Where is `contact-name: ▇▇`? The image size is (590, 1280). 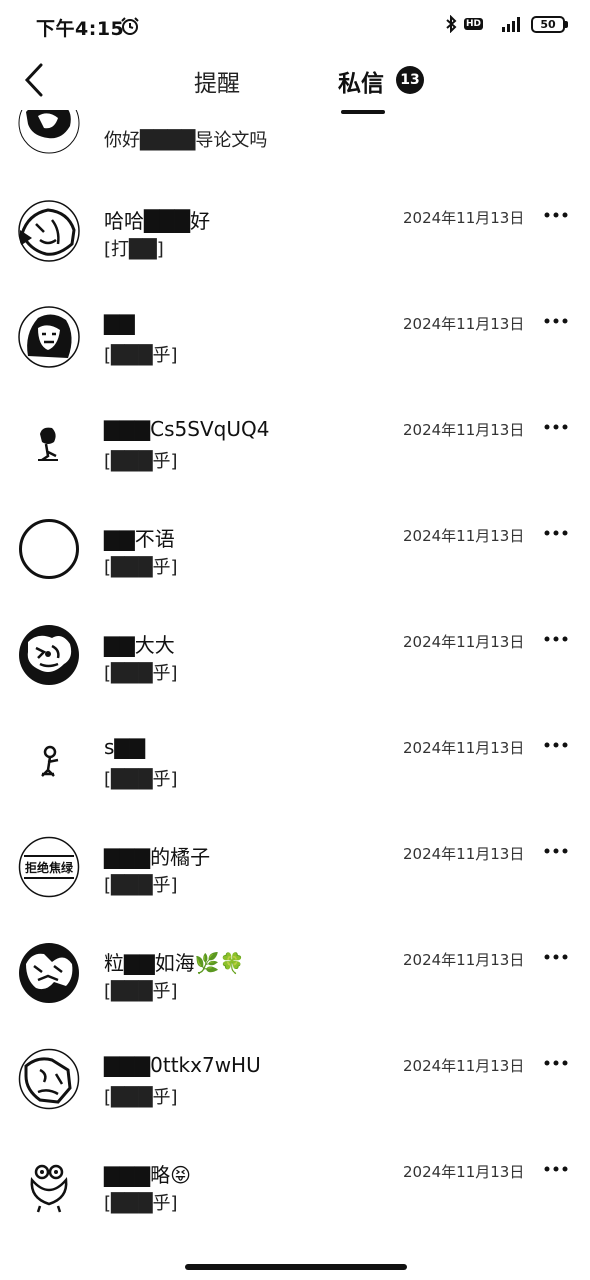
contact-name: ▇▇ is located at coordinates (119, 323).